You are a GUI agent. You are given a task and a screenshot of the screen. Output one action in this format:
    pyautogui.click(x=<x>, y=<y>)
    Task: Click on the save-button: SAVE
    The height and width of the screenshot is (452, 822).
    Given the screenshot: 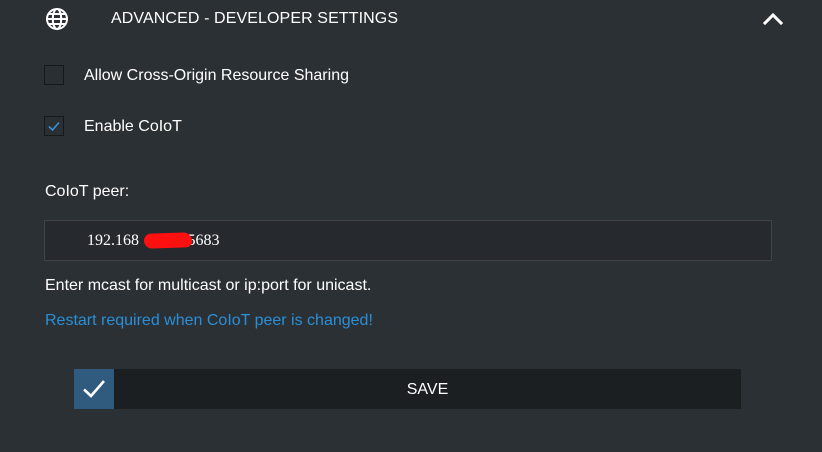 What is the action you would take?
    pyautogui.click(x=407, y=389)
    